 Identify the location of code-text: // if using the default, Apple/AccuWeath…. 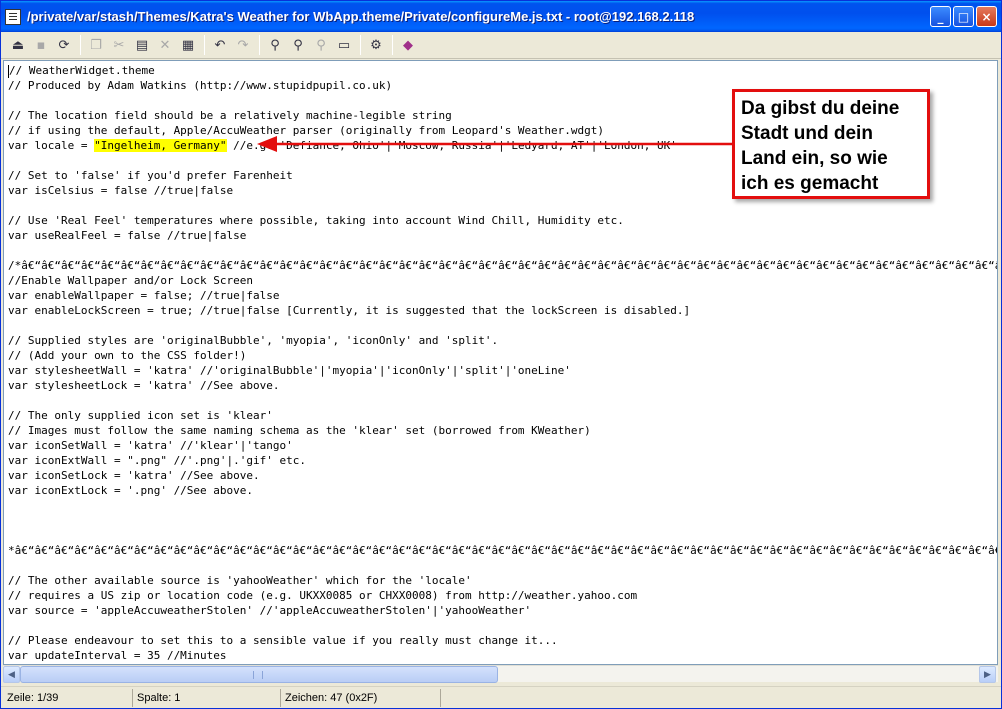
(306, 130).